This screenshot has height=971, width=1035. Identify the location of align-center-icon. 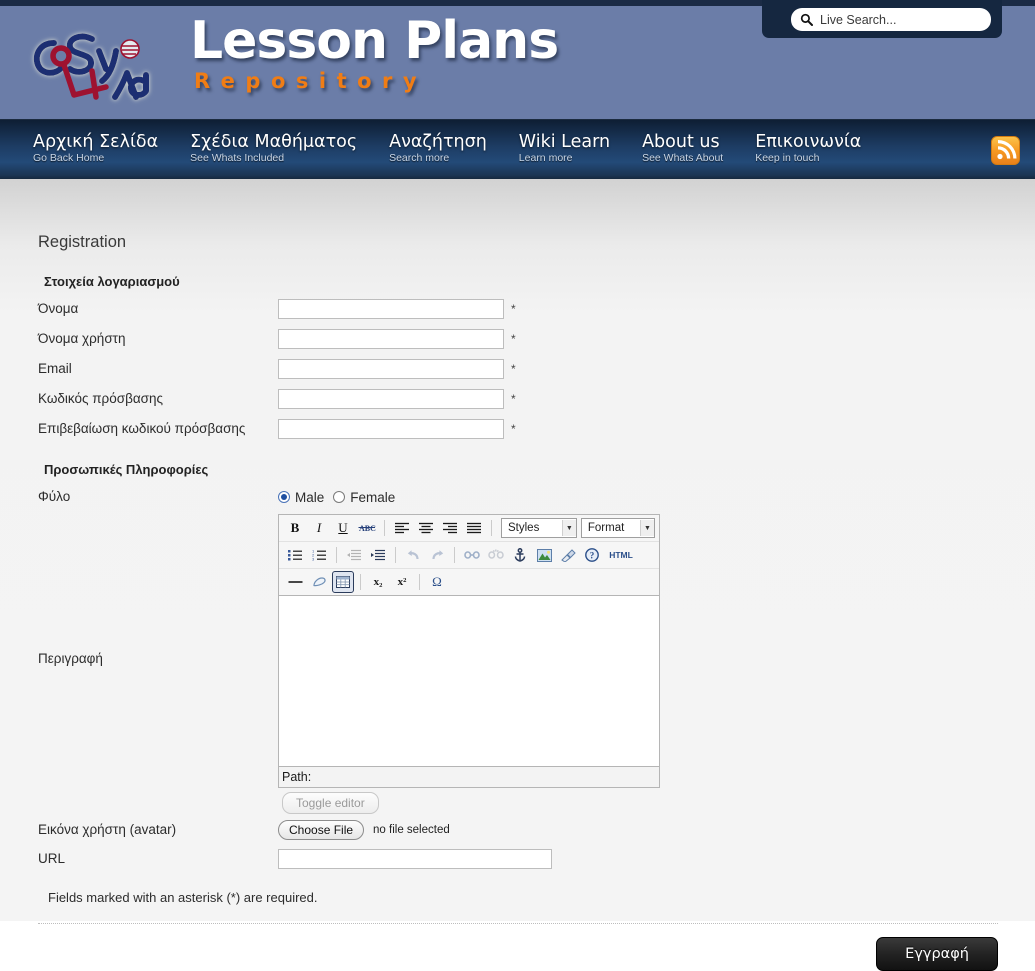
(426, 528).